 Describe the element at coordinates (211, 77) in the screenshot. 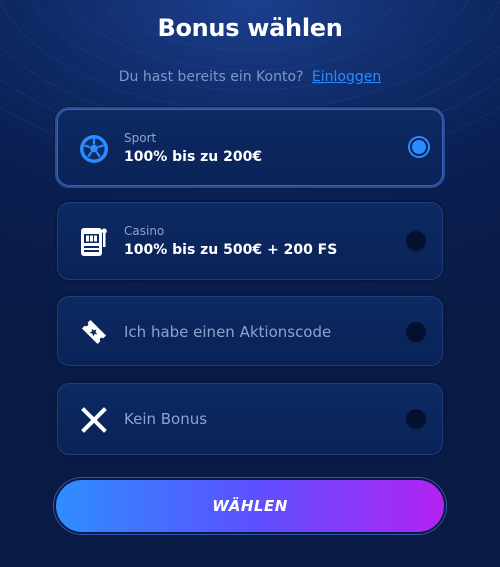

I see `login-prompt-text: Du hast bereits ein Konto?` at that location.